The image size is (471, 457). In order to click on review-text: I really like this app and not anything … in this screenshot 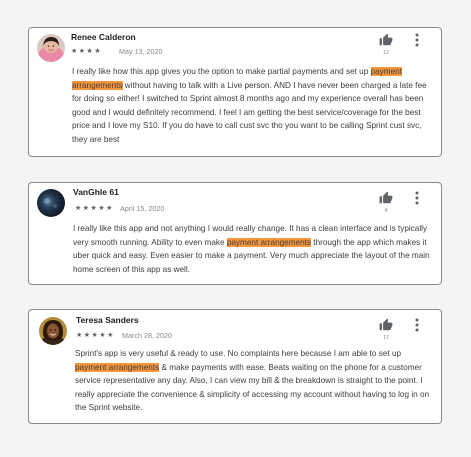, I will do `click(252, 249)`.